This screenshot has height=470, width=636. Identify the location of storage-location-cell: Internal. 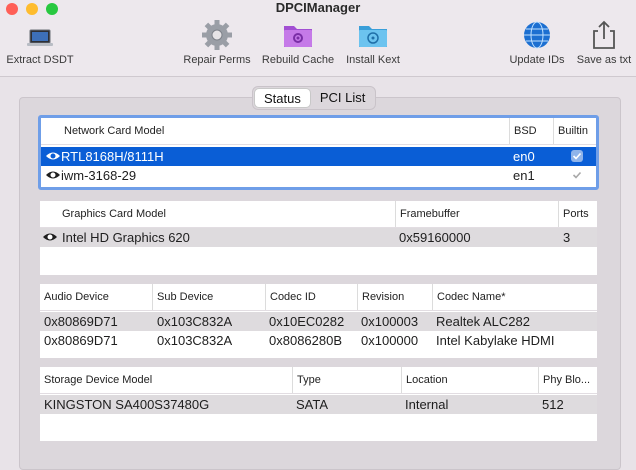
(427, 404).